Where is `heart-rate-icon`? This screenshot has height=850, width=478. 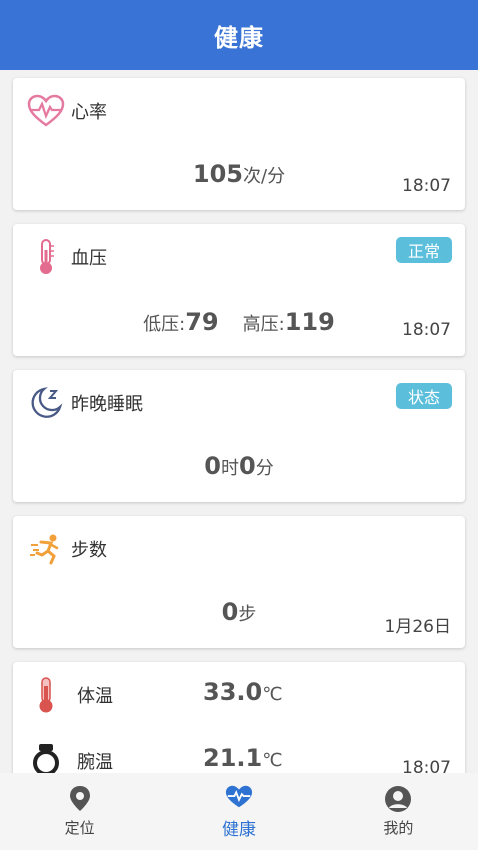 heart-rate-icon is located at coordinates (46, 111).